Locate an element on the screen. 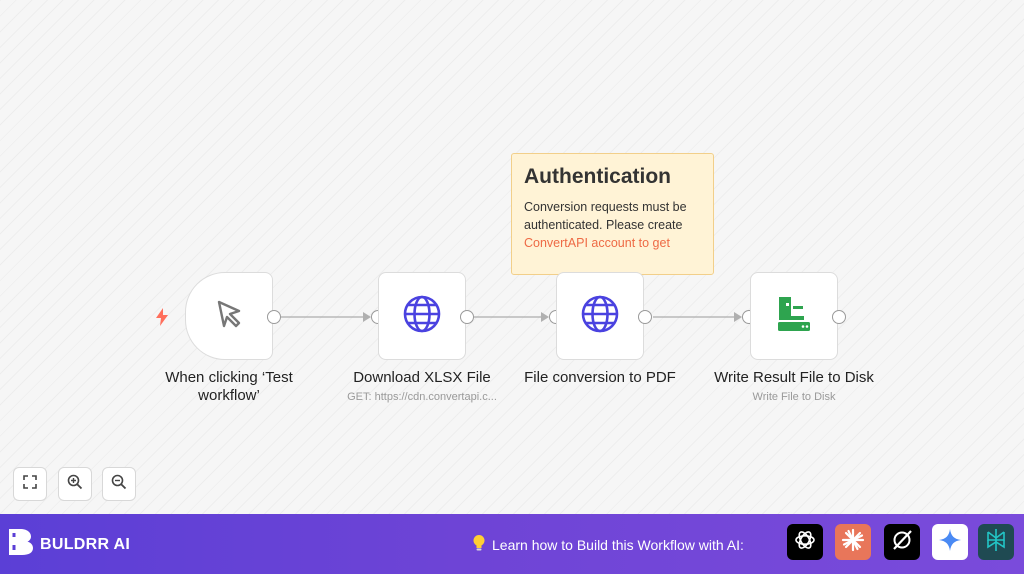 Image resolution: width=1024 pixels, height=574 pixels. claude-button is located at coordinates (853, 542).